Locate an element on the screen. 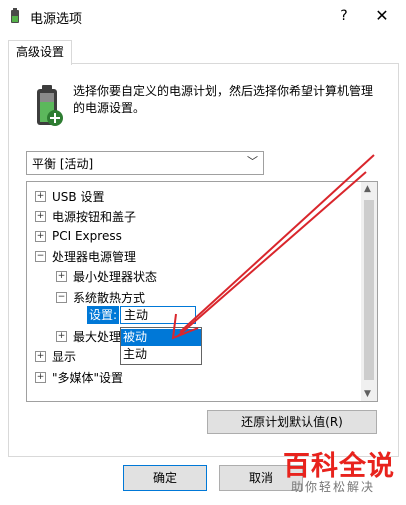  restore-defaults-button: 还原计划默认值(R) is located at coordinates (292, 422).